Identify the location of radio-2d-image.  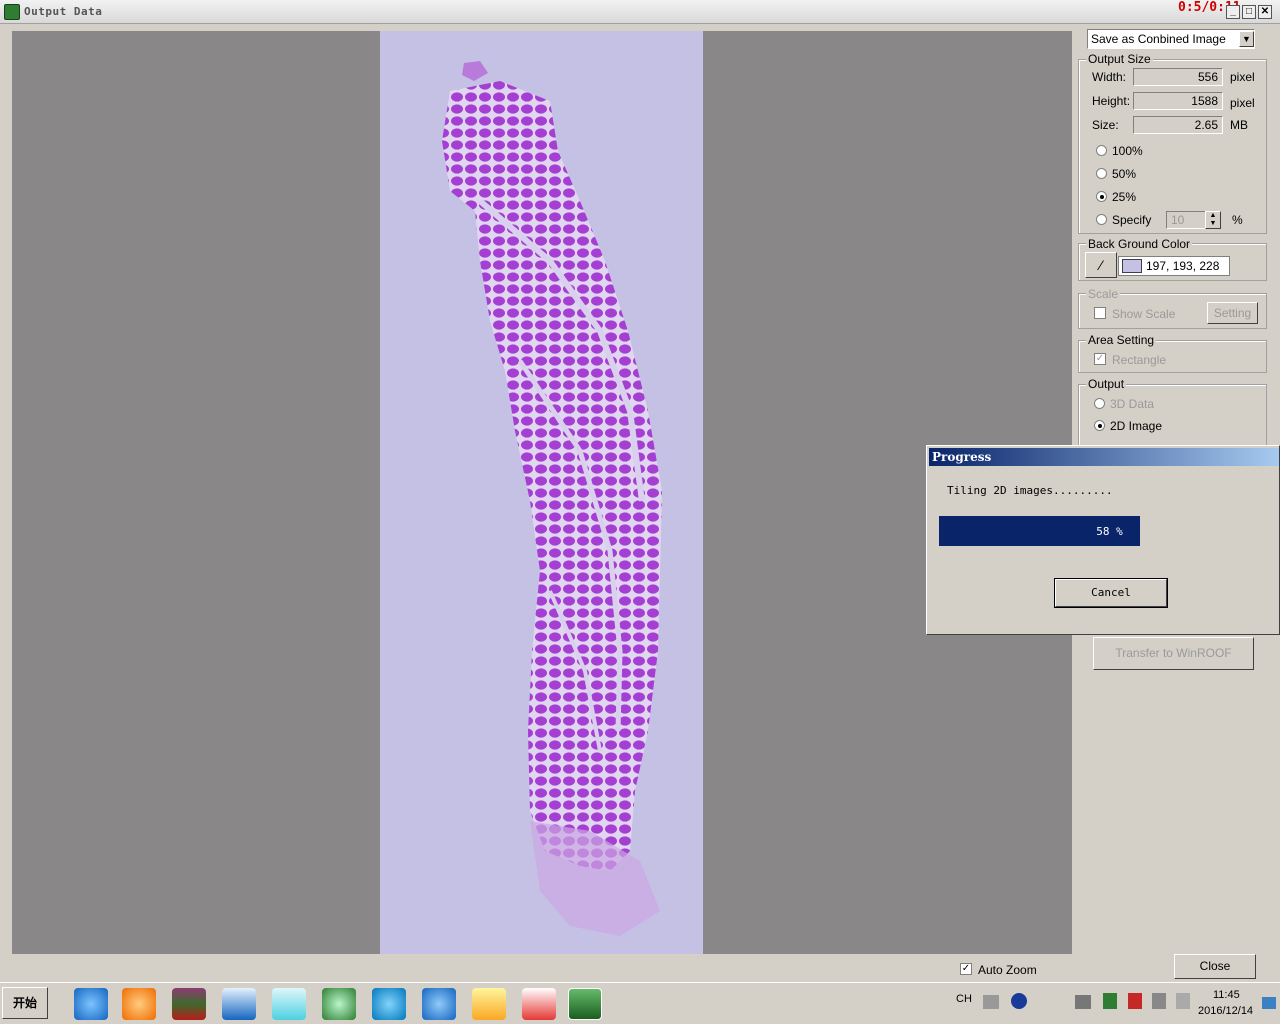
(1099, 425).